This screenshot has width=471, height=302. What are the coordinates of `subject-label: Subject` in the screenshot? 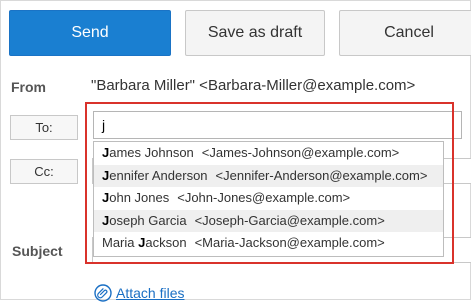 It's located at (37, 251).